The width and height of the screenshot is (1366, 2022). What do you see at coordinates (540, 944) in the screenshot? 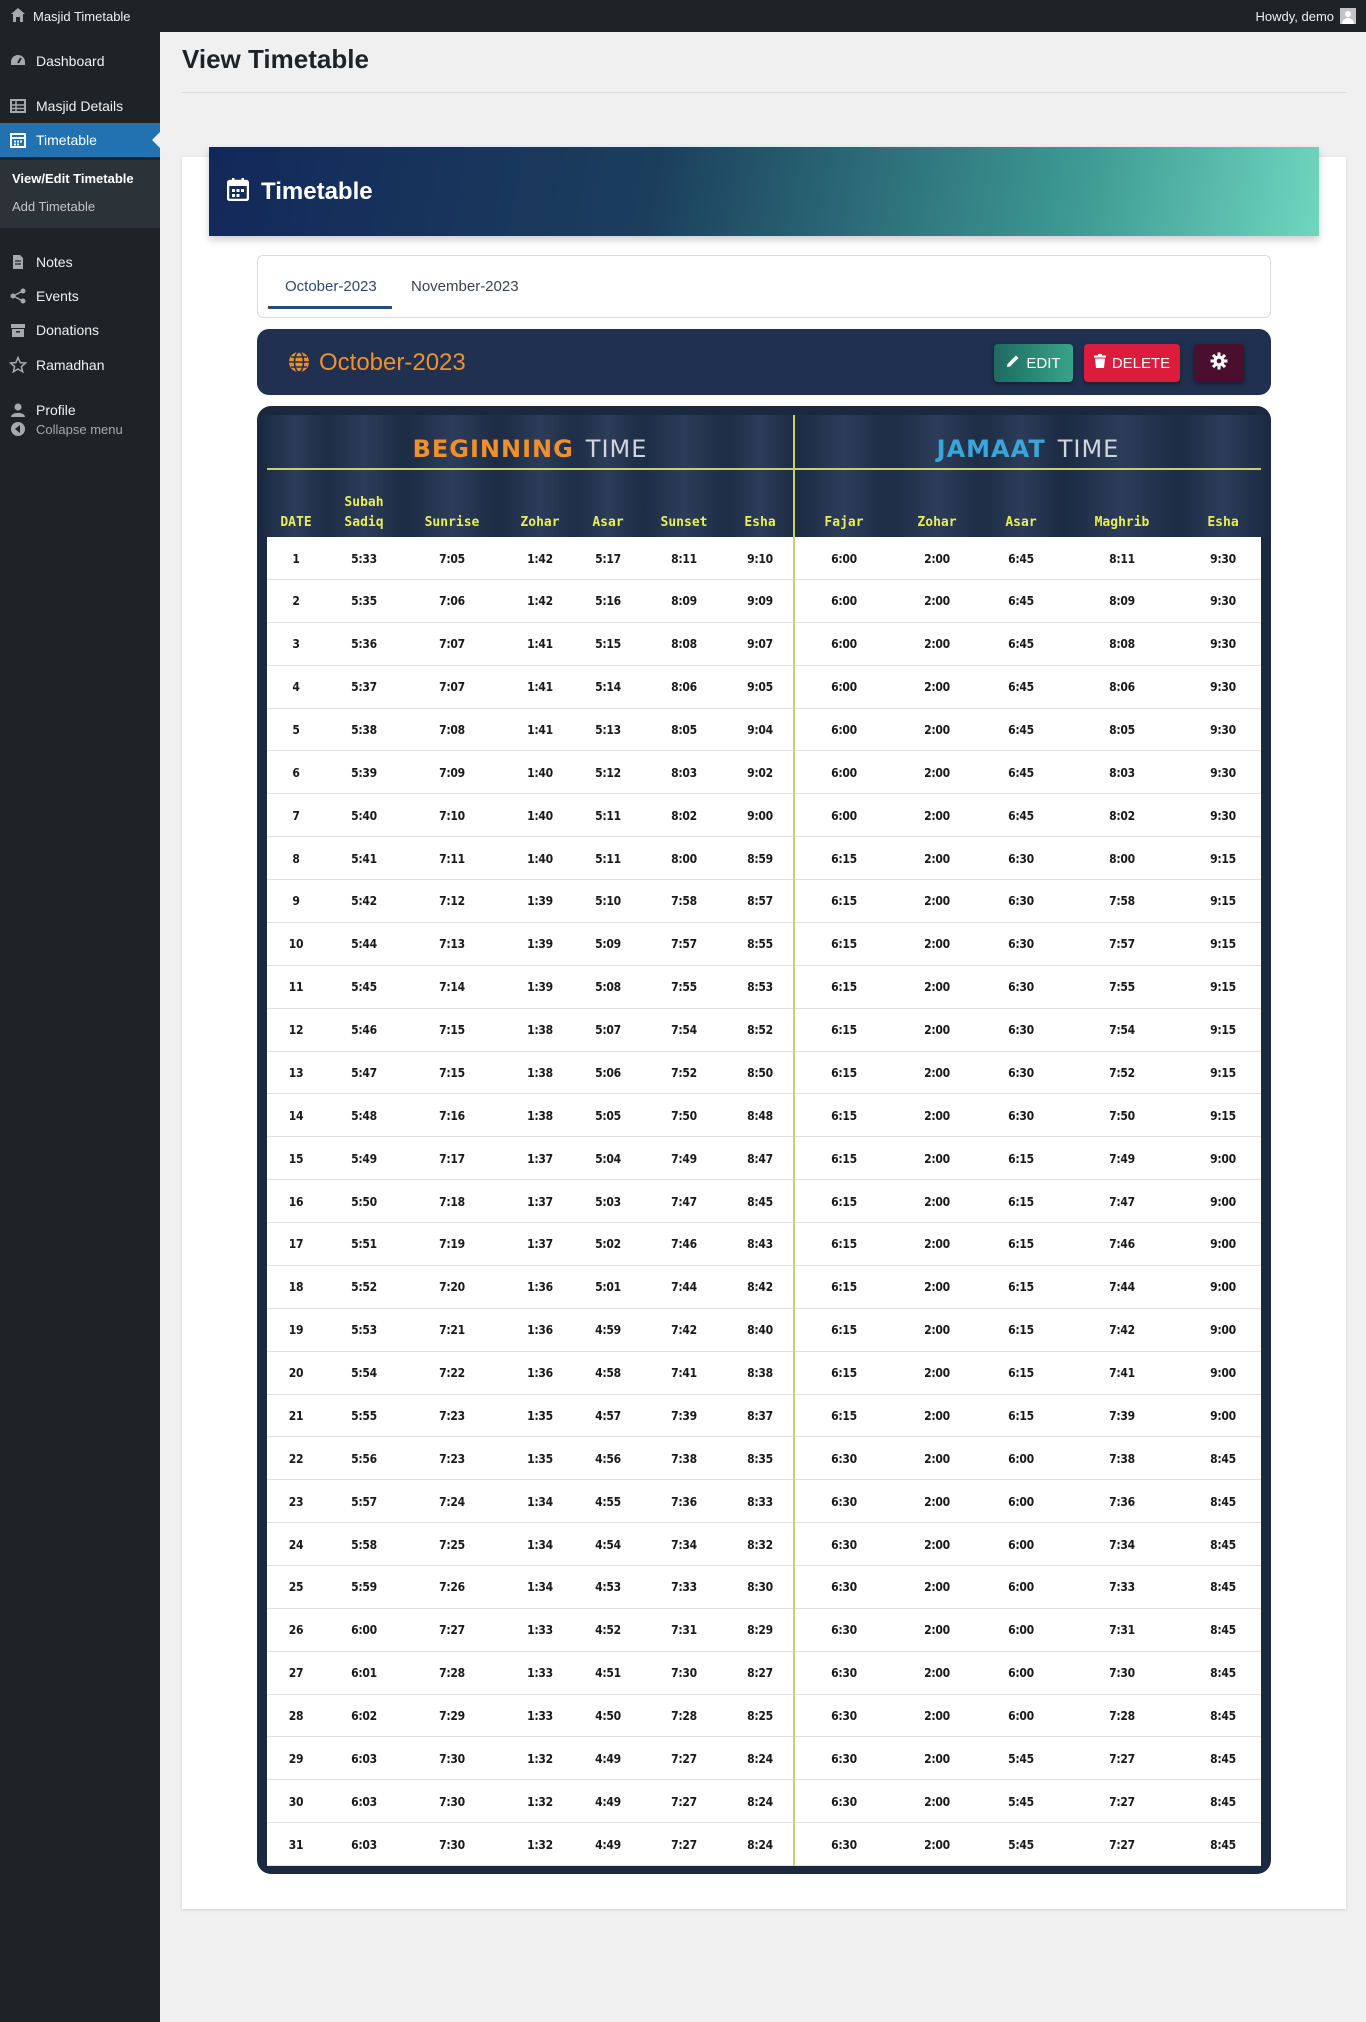
I see `table-cell: 1:39` at bounding box center [540, 944].